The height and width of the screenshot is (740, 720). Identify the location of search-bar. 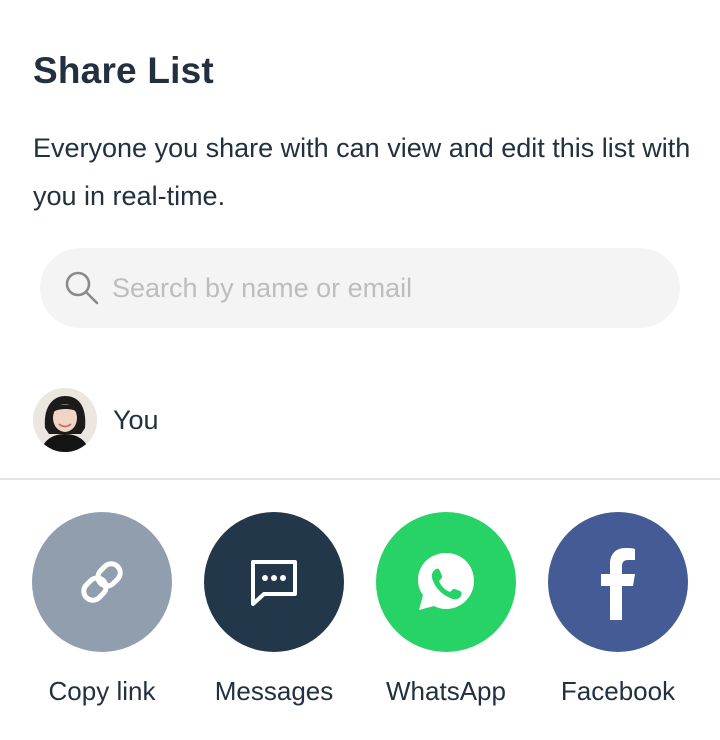
(360, 288).